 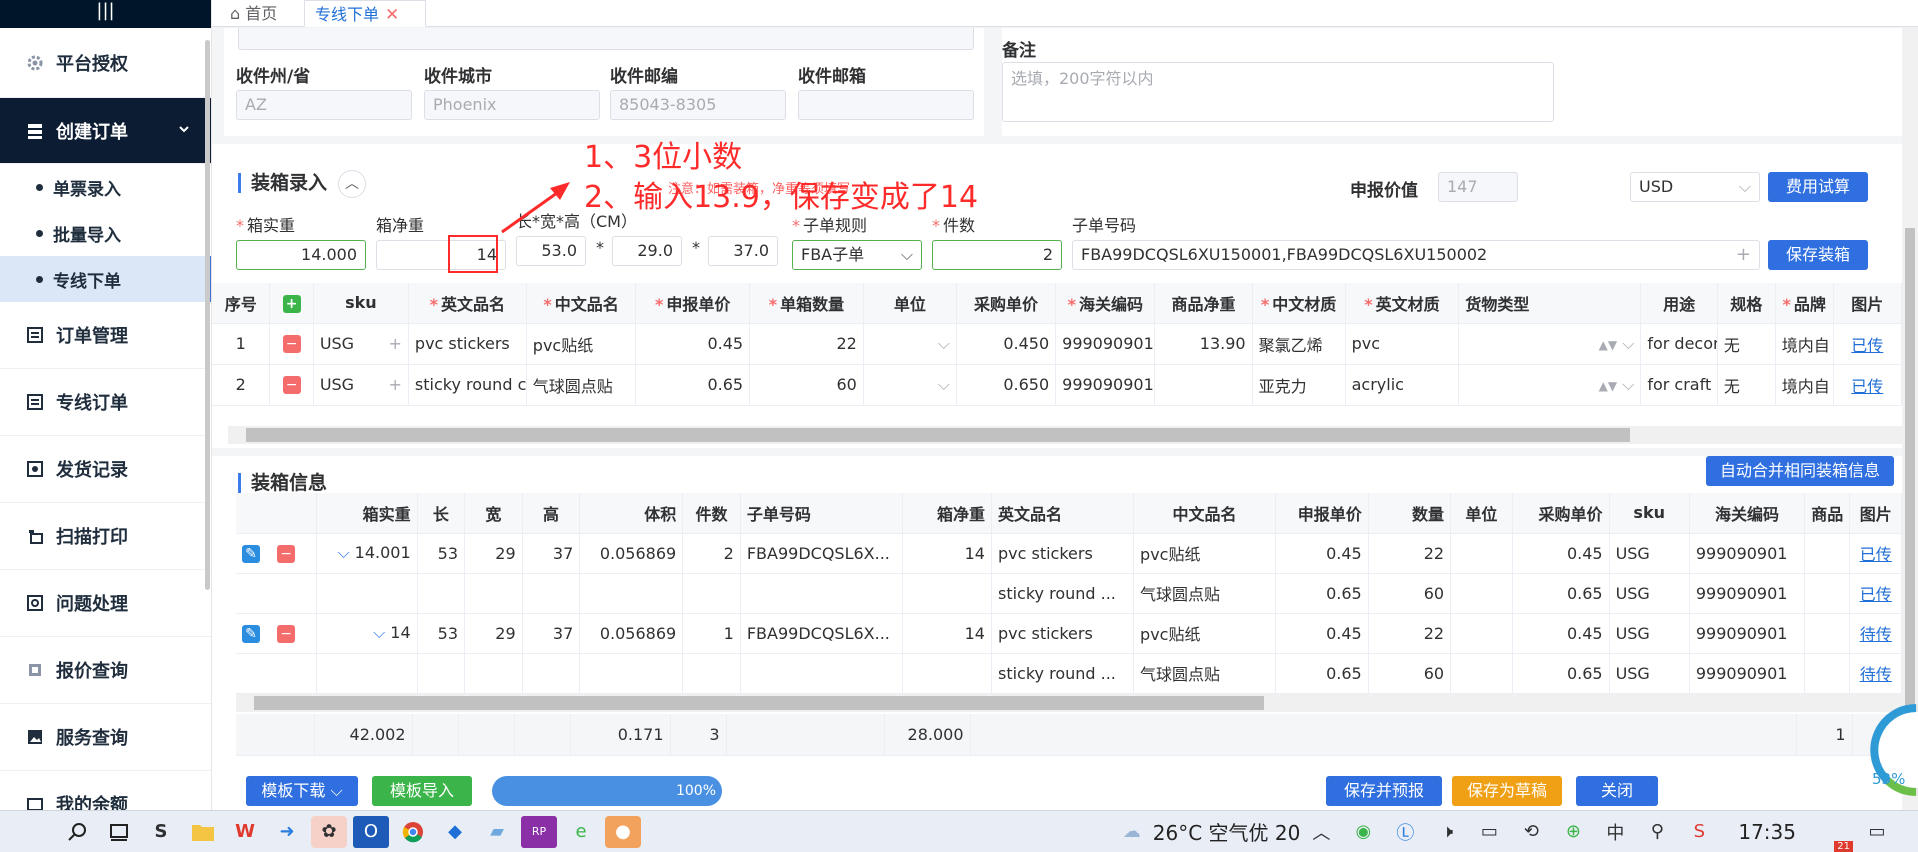 I want to click on cell-use: for craft, so click(x=1679, y=385).